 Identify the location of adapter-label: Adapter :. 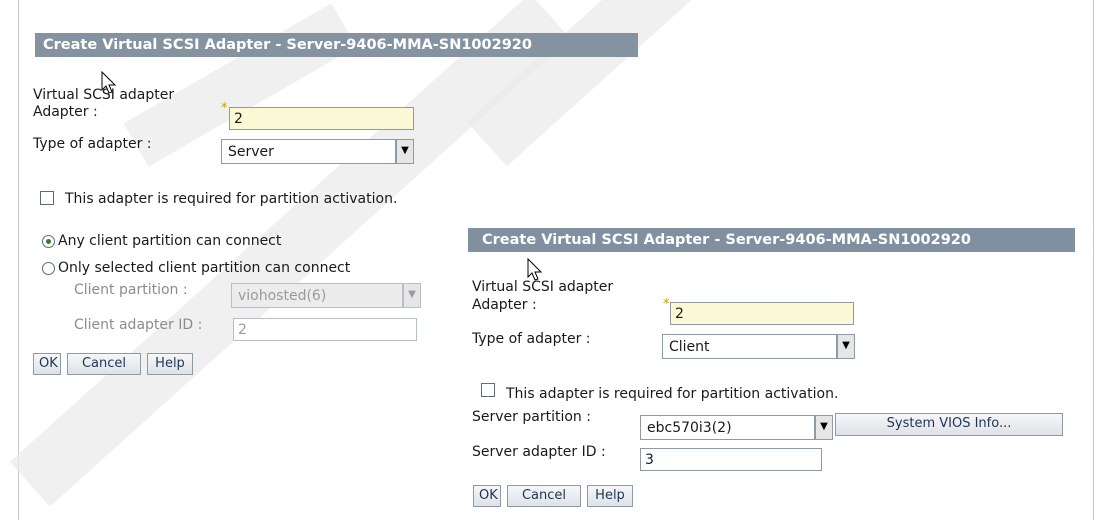
(504, 305).